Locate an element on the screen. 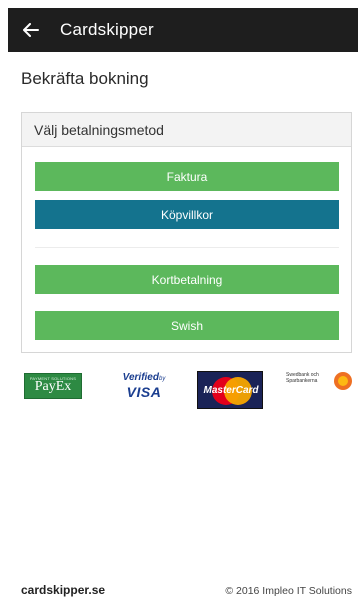 This screenshot has height=600, width=358. payex-logo: PAYMENT SOLUTIONS PayEx is located at coordinates (53, 386).